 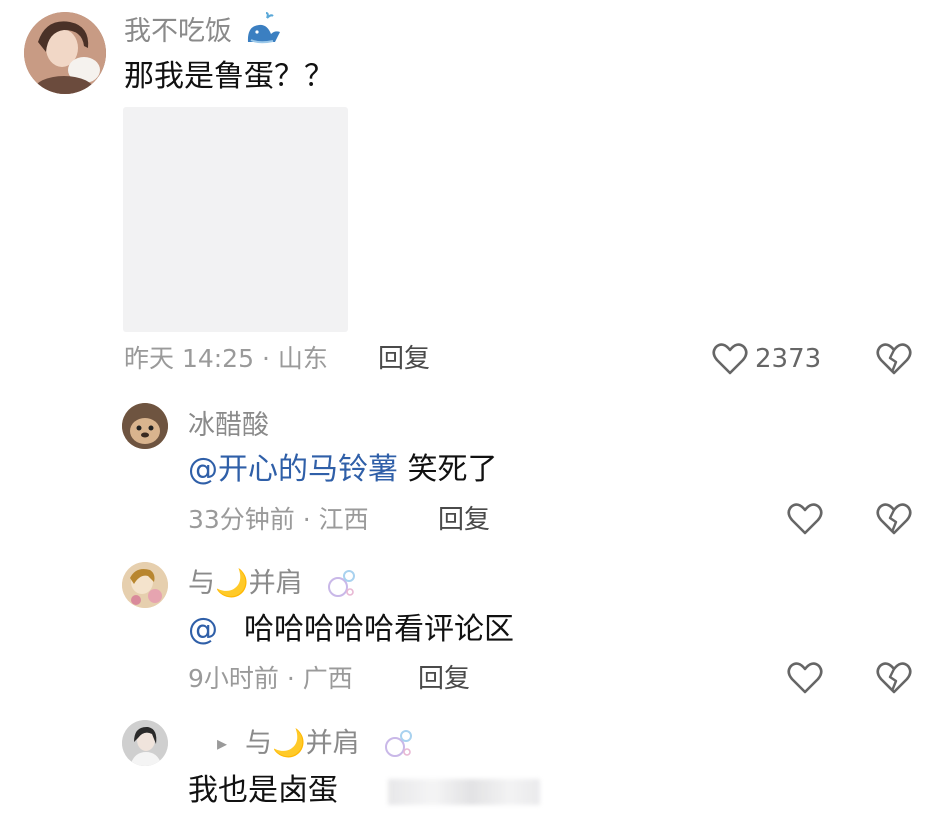 I want to click on reply-username: 冰醋酸, so click(x=228, y=425).